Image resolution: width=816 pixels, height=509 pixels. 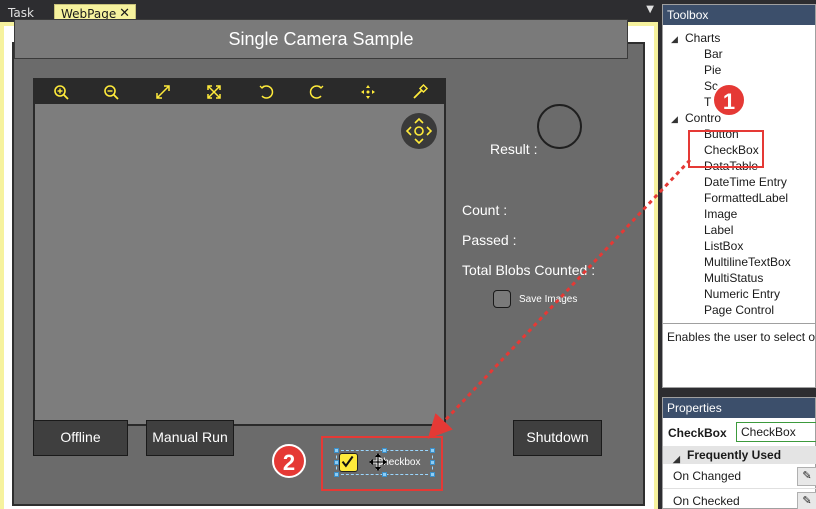 I want to click on property-row-on-checked: On Checked ✎, so click(x=739, y=499).